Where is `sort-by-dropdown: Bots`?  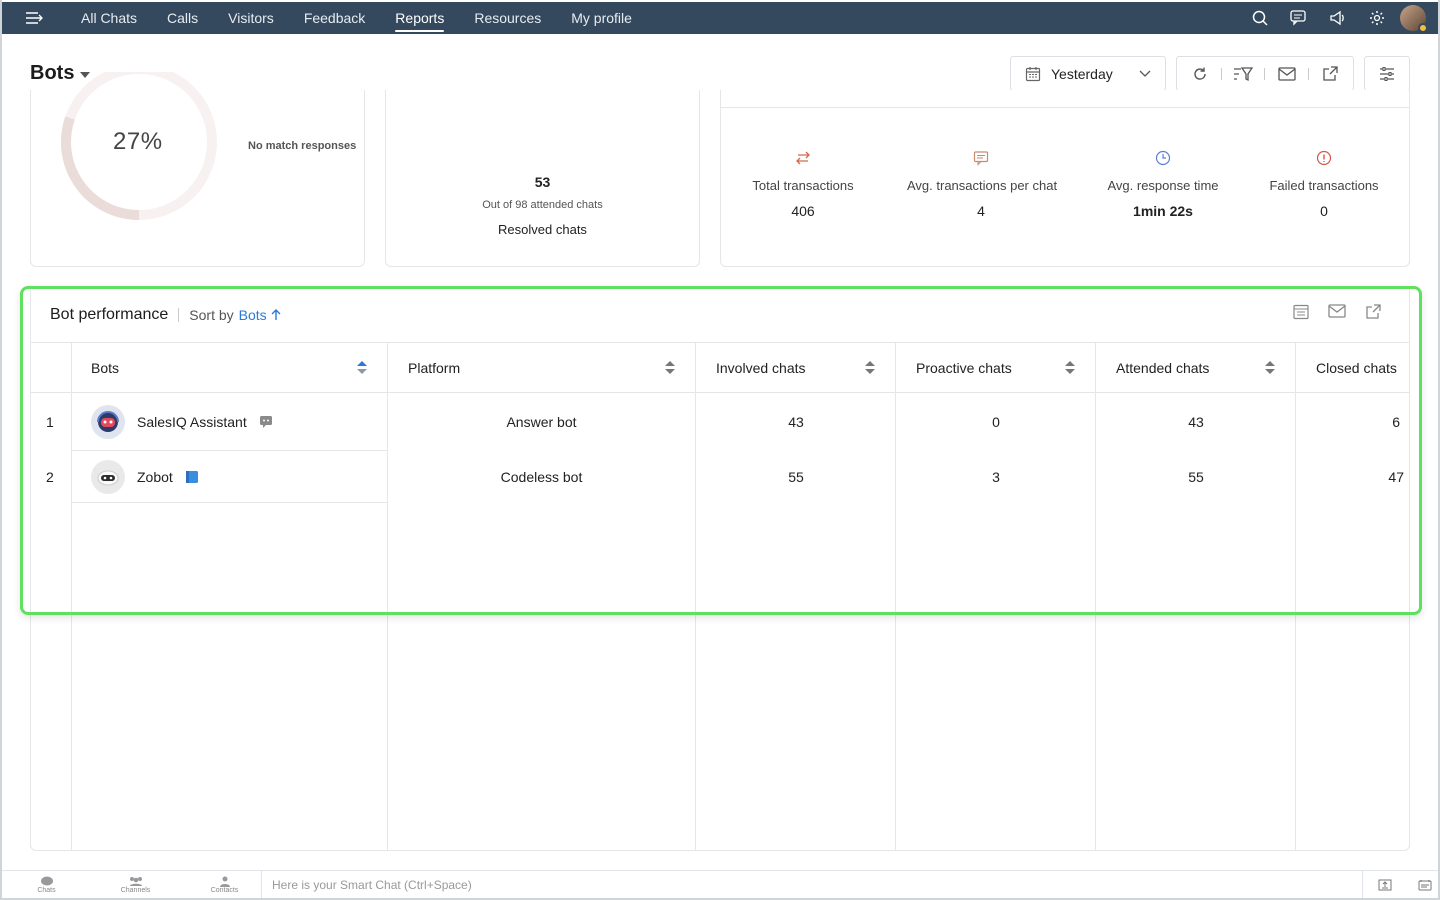 sort-by-dropdown: Bots is located at coordinates (260, 315).